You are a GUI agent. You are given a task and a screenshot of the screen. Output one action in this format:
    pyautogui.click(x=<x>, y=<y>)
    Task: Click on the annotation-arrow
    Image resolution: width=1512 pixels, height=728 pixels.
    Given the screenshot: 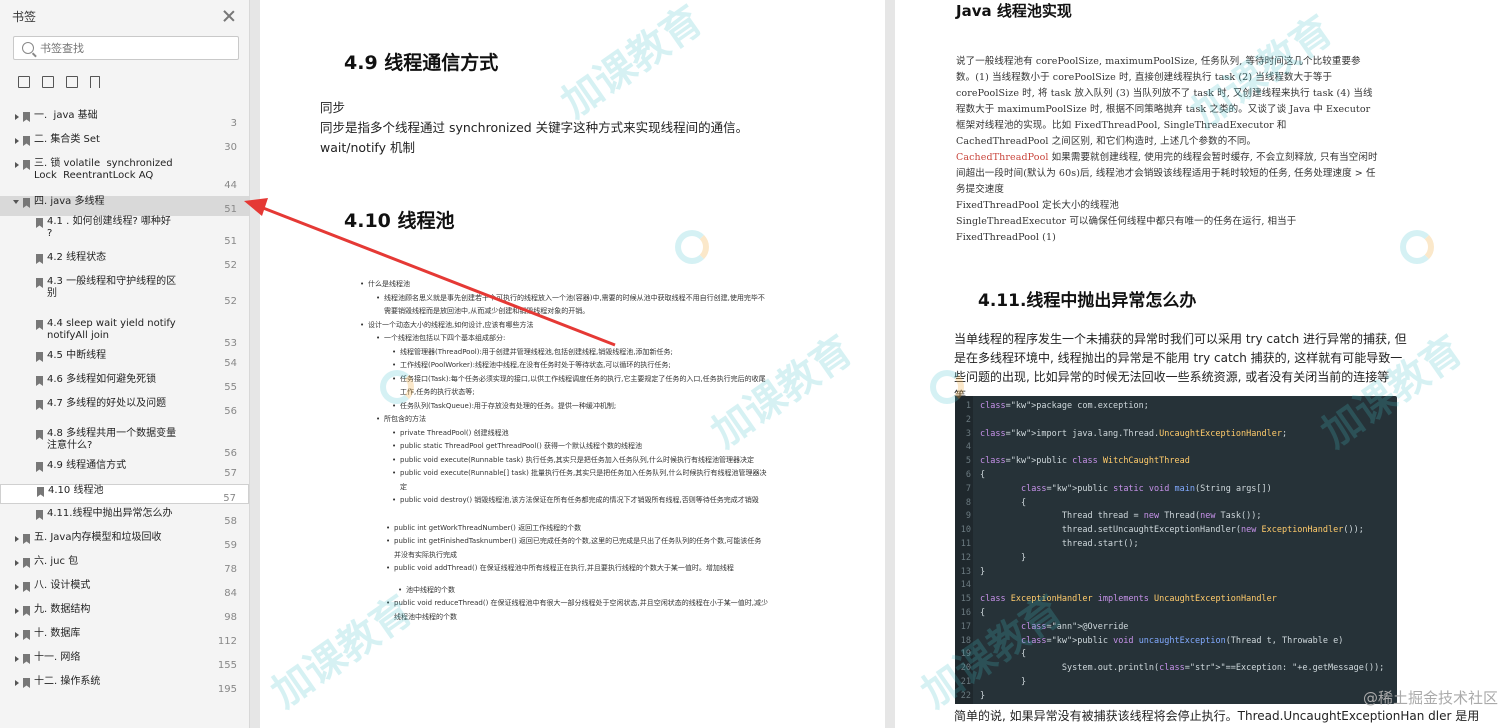 What is the action you would take?
    pyautogui.click(x=430, y=272)
    